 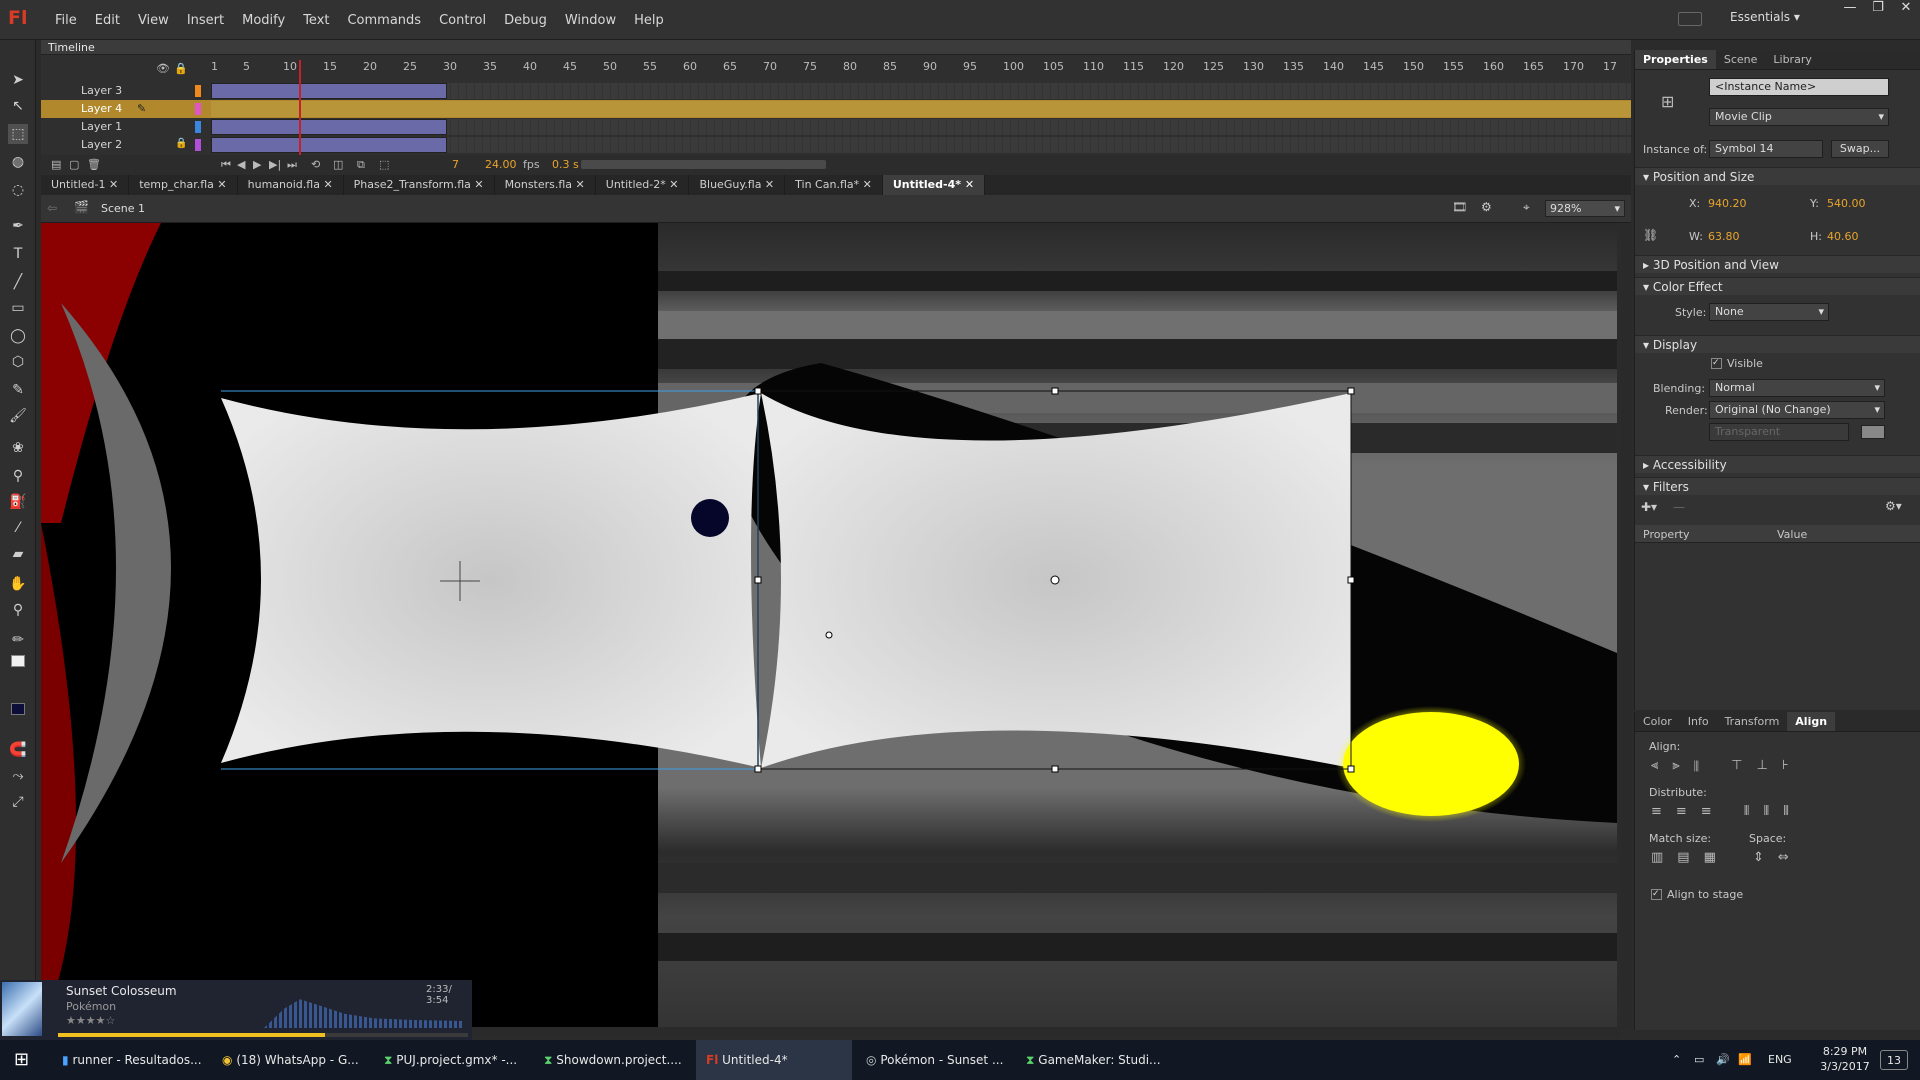 I want to click on remove-filter-icon: —, so click(x=1679, y=507).